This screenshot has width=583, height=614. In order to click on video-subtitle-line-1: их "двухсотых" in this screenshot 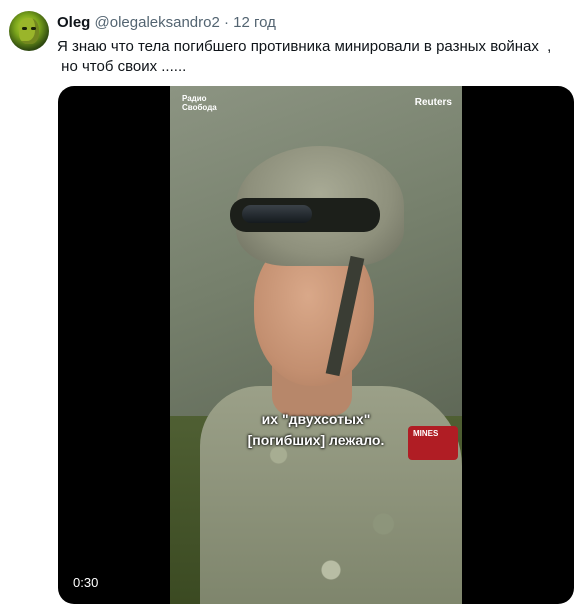, I will do `click(316, 419)`.